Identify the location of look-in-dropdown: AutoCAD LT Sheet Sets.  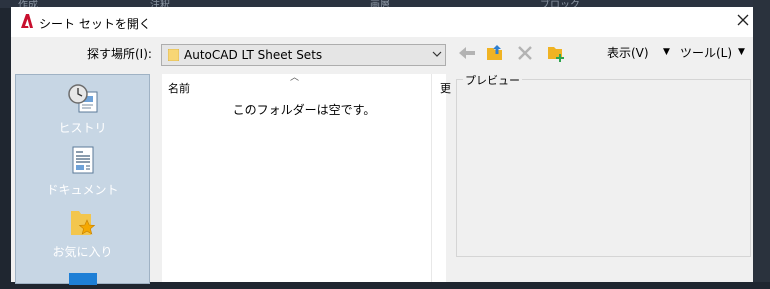
(303, 55).